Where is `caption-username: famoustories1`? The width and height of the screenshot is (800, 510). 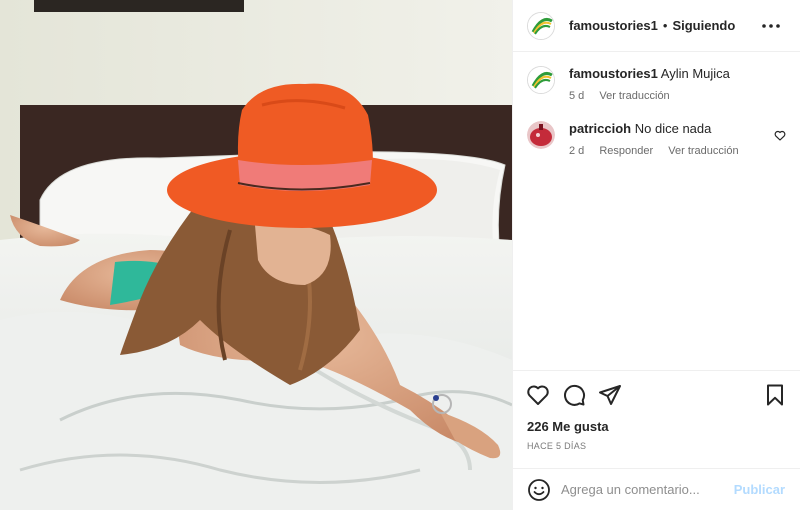
caption-username: famoustories1 is located at coordinates (613, 73).